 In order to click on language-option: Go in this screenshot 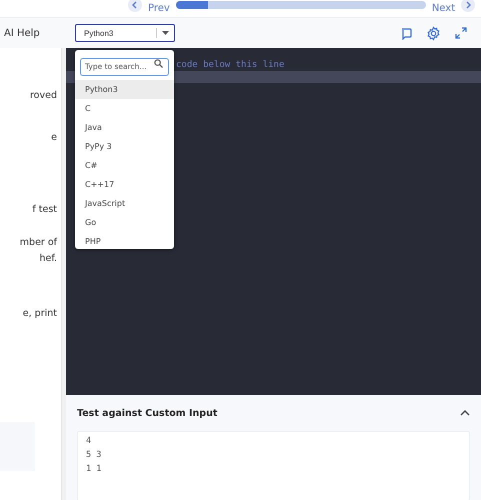, I will do `click(124, 222)`.